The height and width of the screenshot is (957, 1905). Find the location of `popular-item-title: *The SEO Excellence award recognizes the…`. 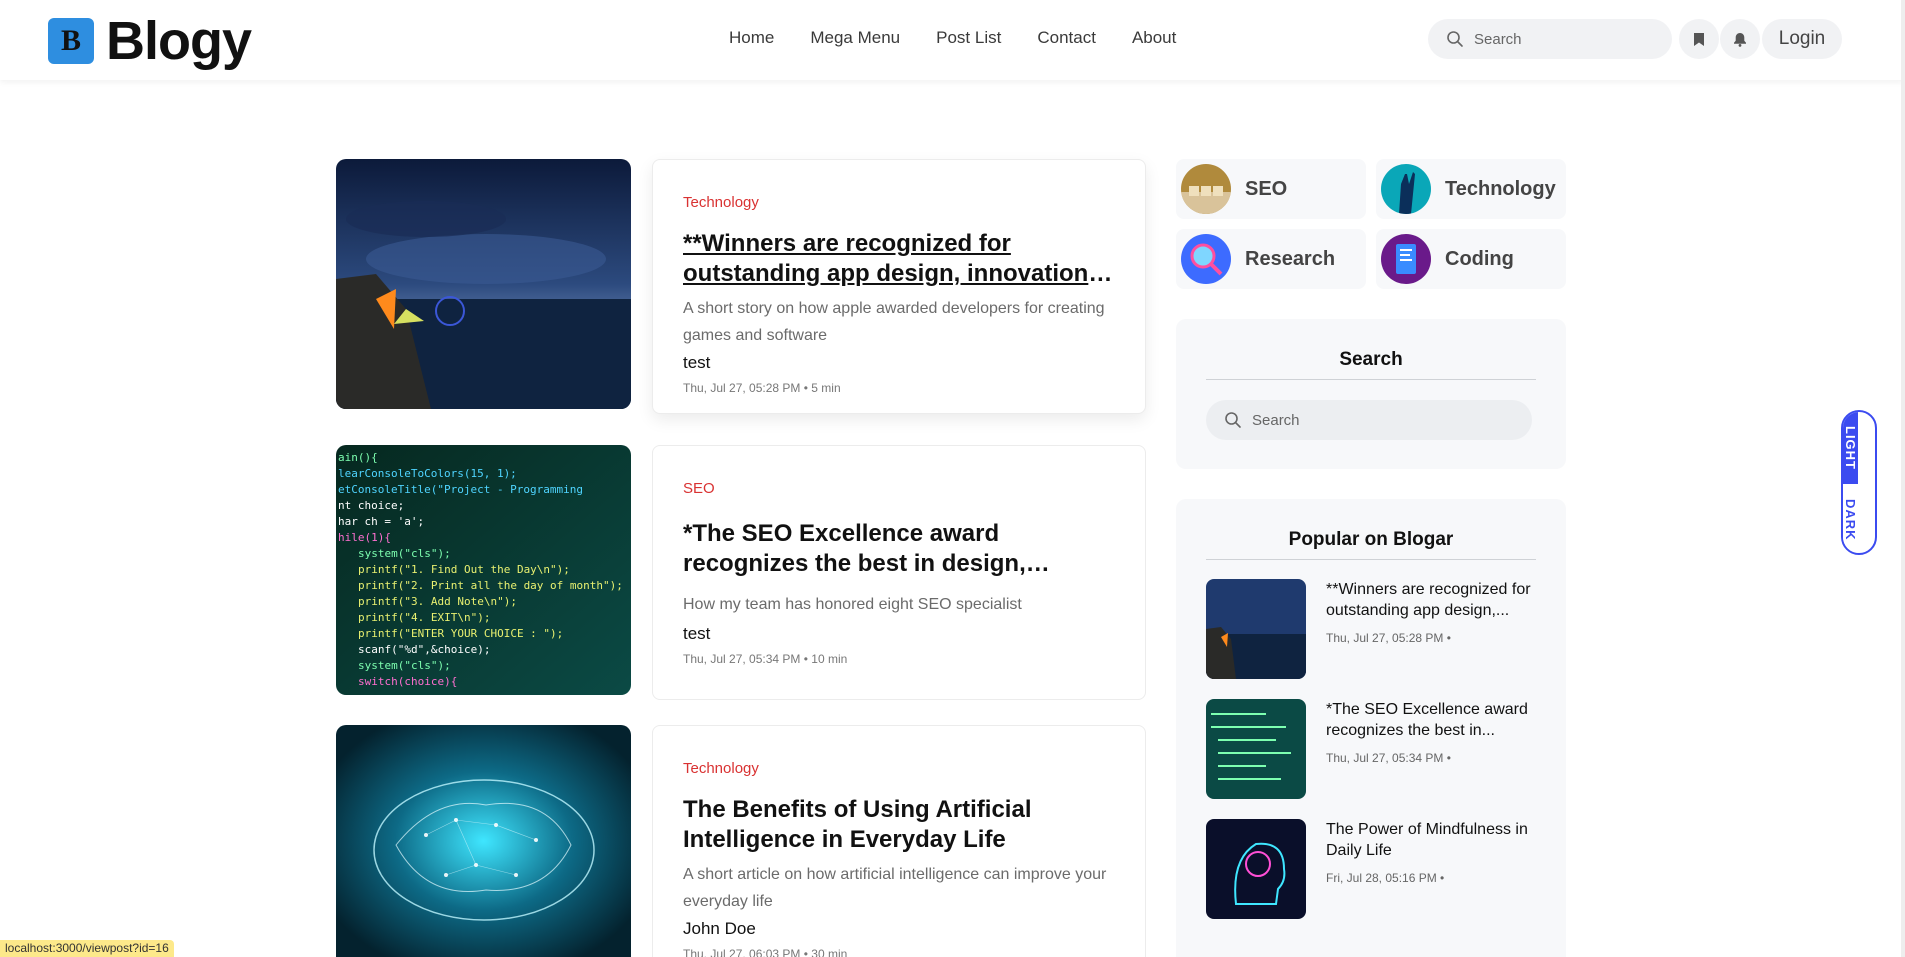

popular-item-title: *The SEO Excellence award recognizes the… is located at coordinates (1436, 720).